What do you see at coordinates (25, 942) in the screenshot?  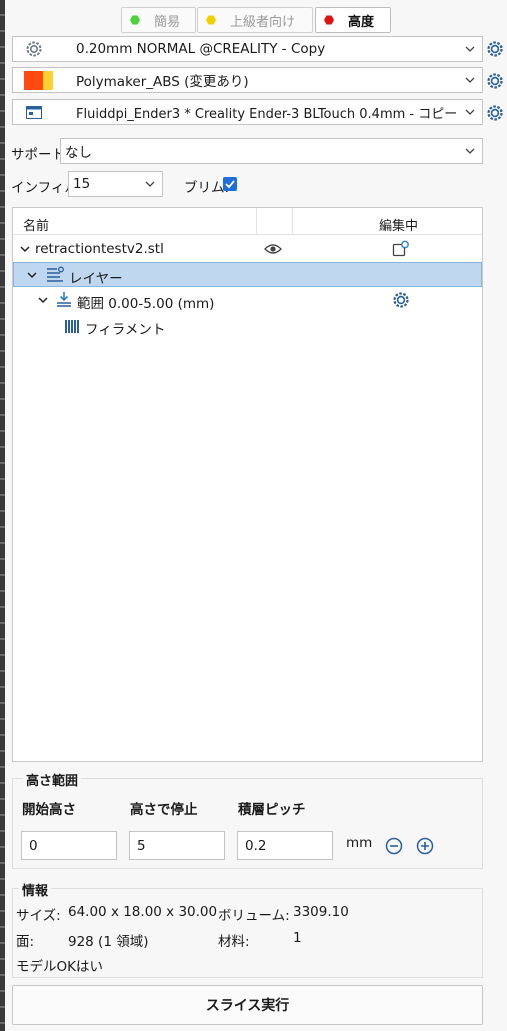 I see `facets-label: 面:` at bounding box center [25, 942].